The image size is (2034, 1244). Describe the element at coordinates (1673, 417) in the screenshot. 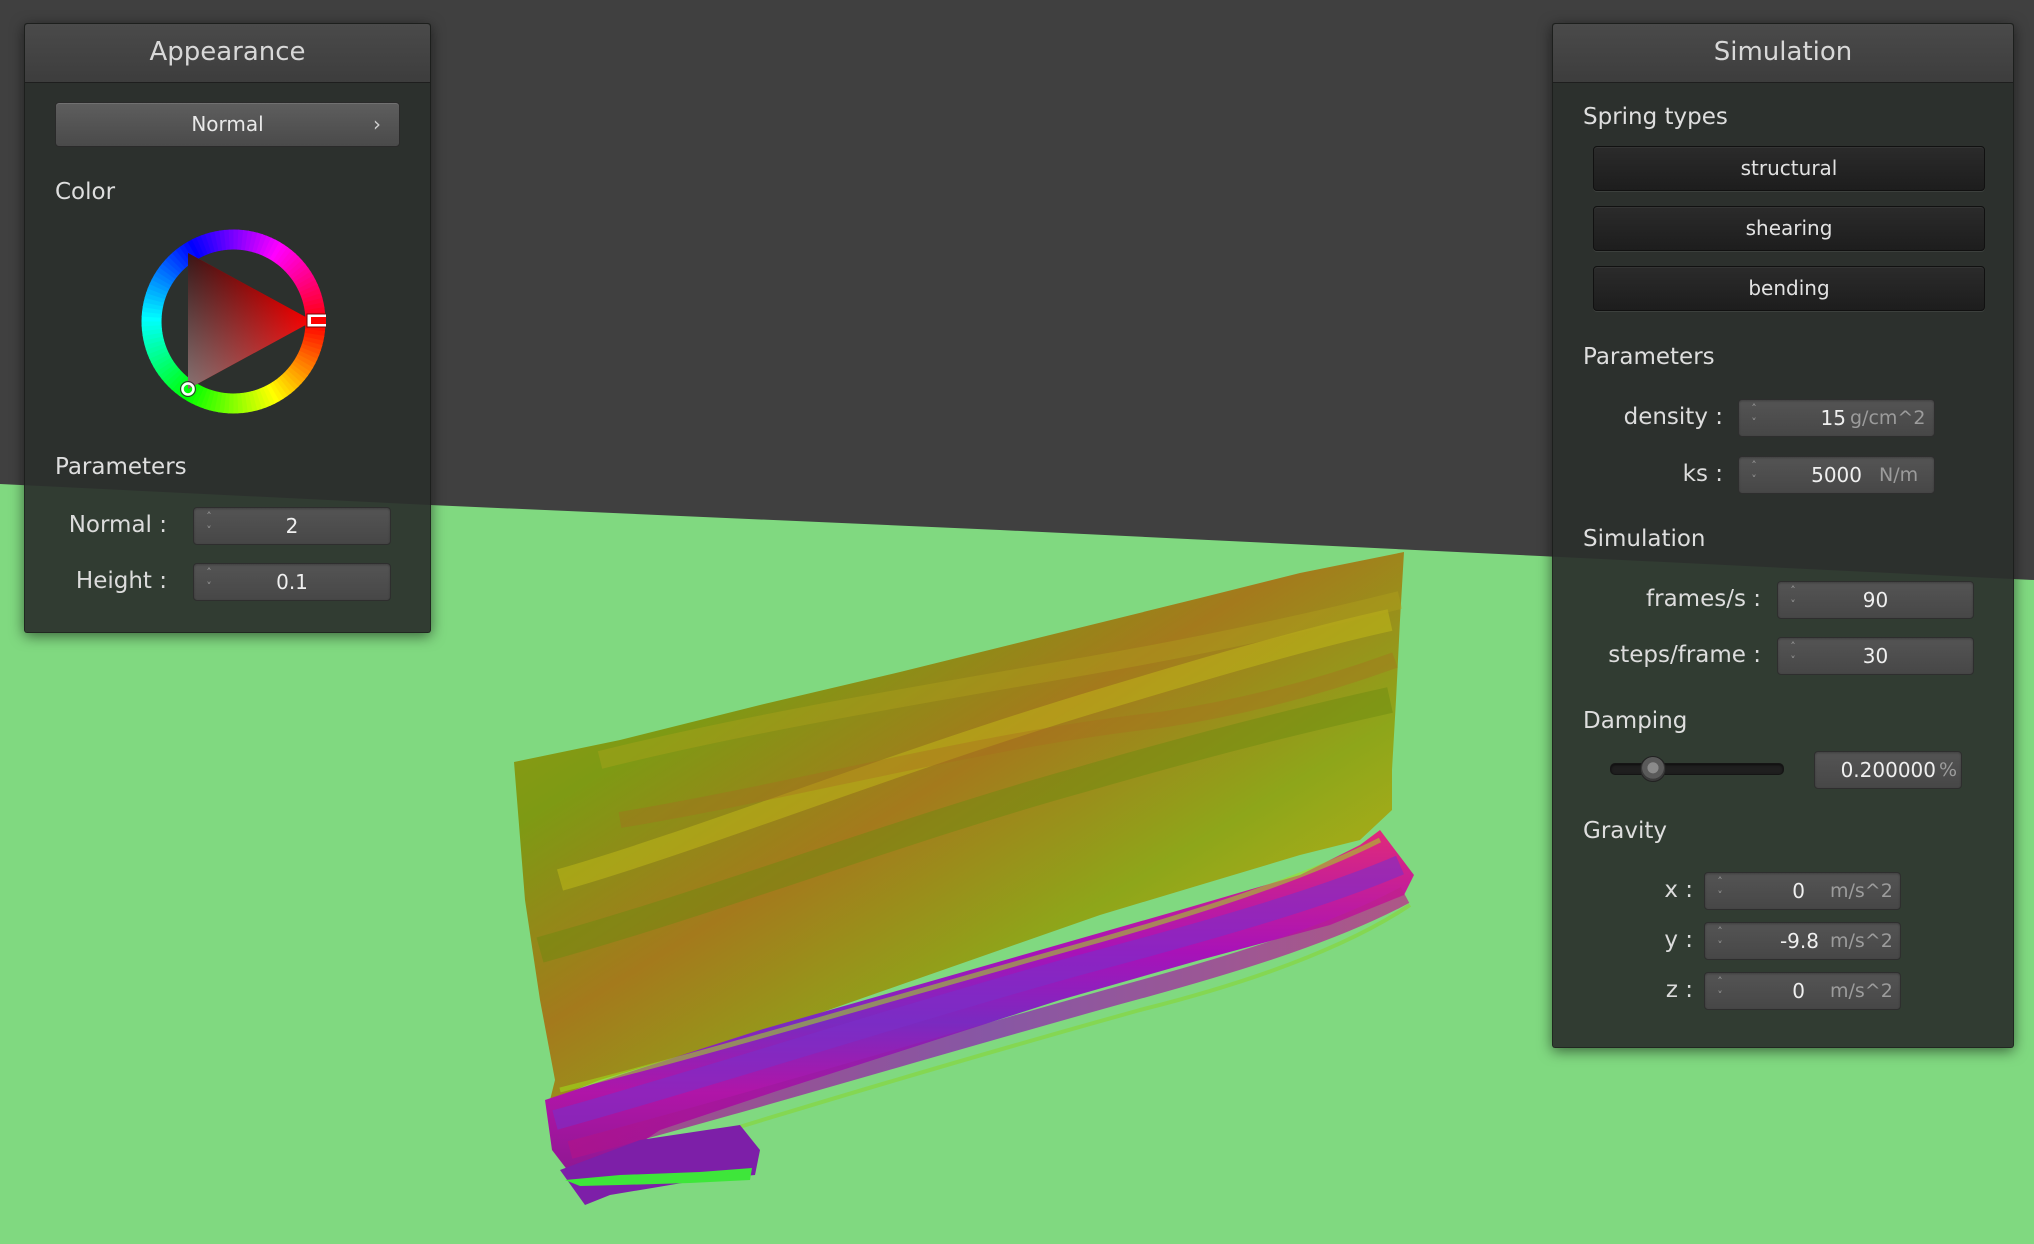

I see `density-label: density :` at that location.